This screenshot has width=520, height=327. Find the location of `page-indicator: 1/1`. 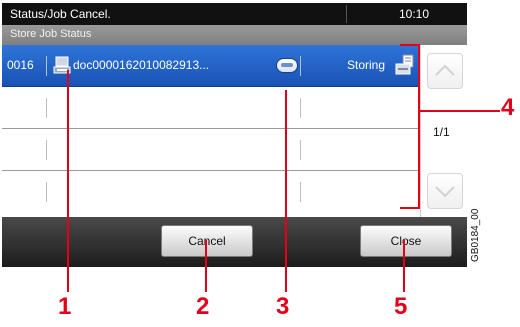

page-indicator: 1/1 is located at coordinates (441, 132).